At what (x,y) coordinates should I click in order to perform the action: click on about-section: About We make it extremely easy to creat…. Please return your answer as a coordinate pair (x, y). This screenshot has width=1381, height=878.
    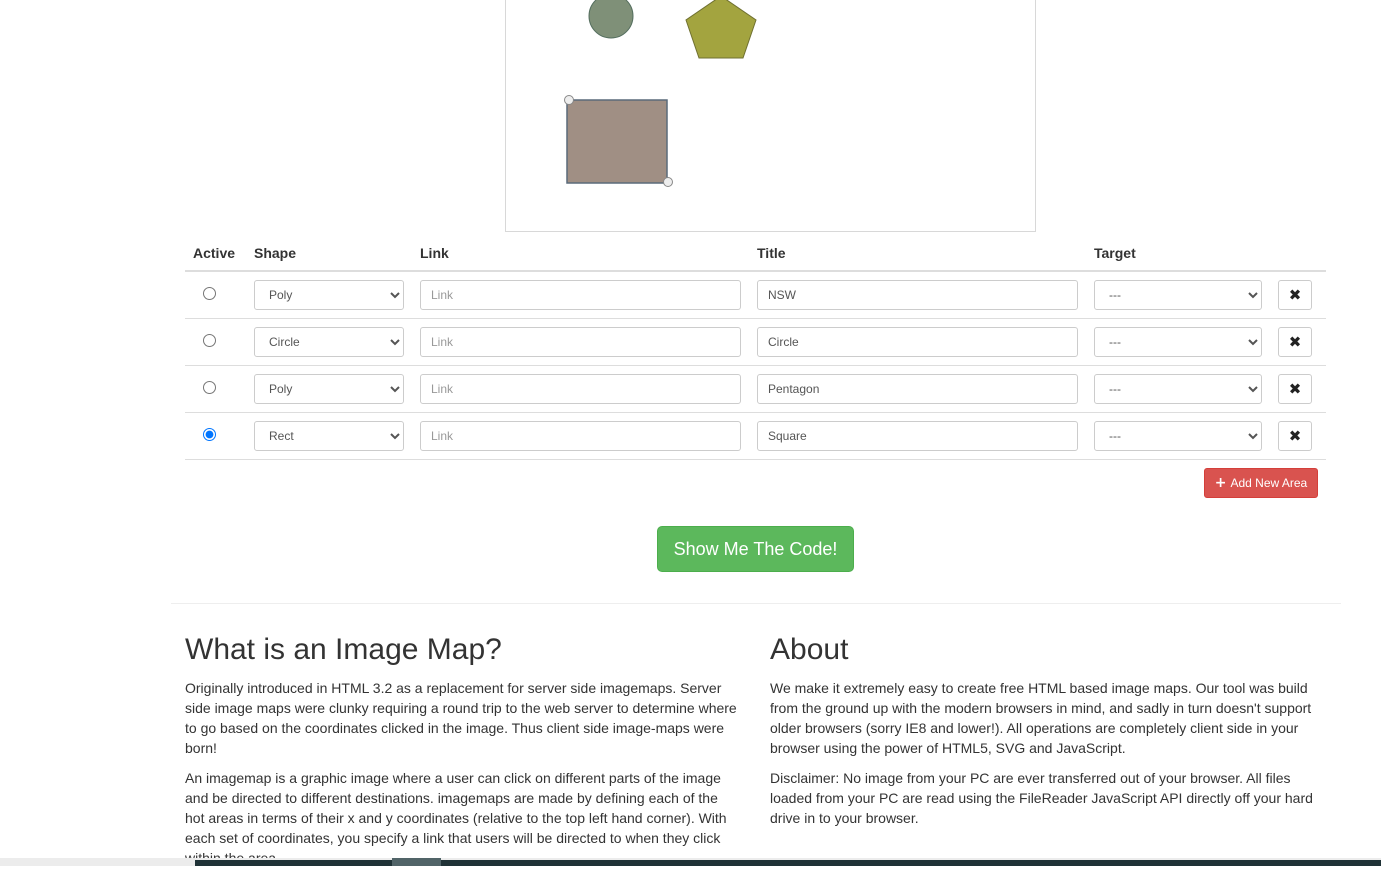
    Looking at the image, I should click on (1047, 735).